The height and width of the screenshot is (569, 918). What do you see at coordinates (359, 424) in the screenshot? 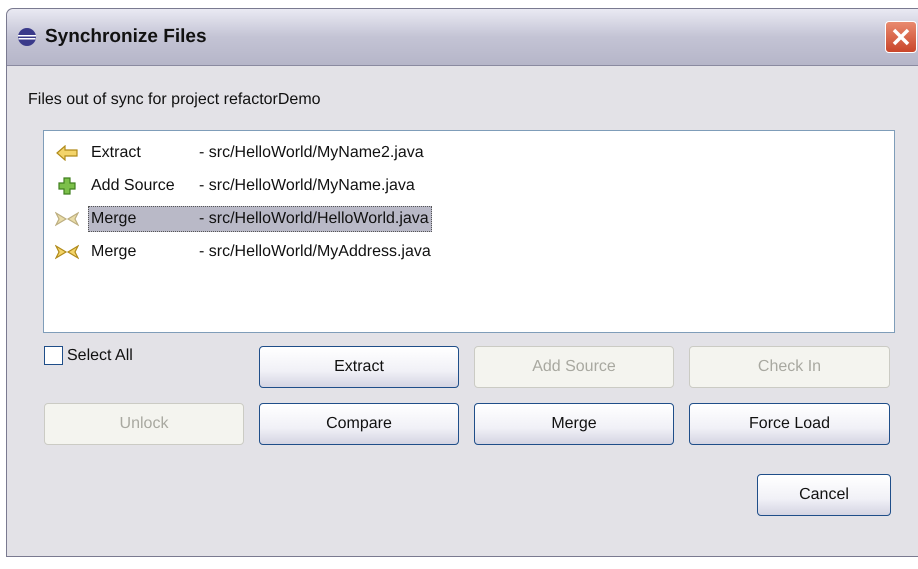
I see `dialog-button: Compare` at bounding box center [359, 424].